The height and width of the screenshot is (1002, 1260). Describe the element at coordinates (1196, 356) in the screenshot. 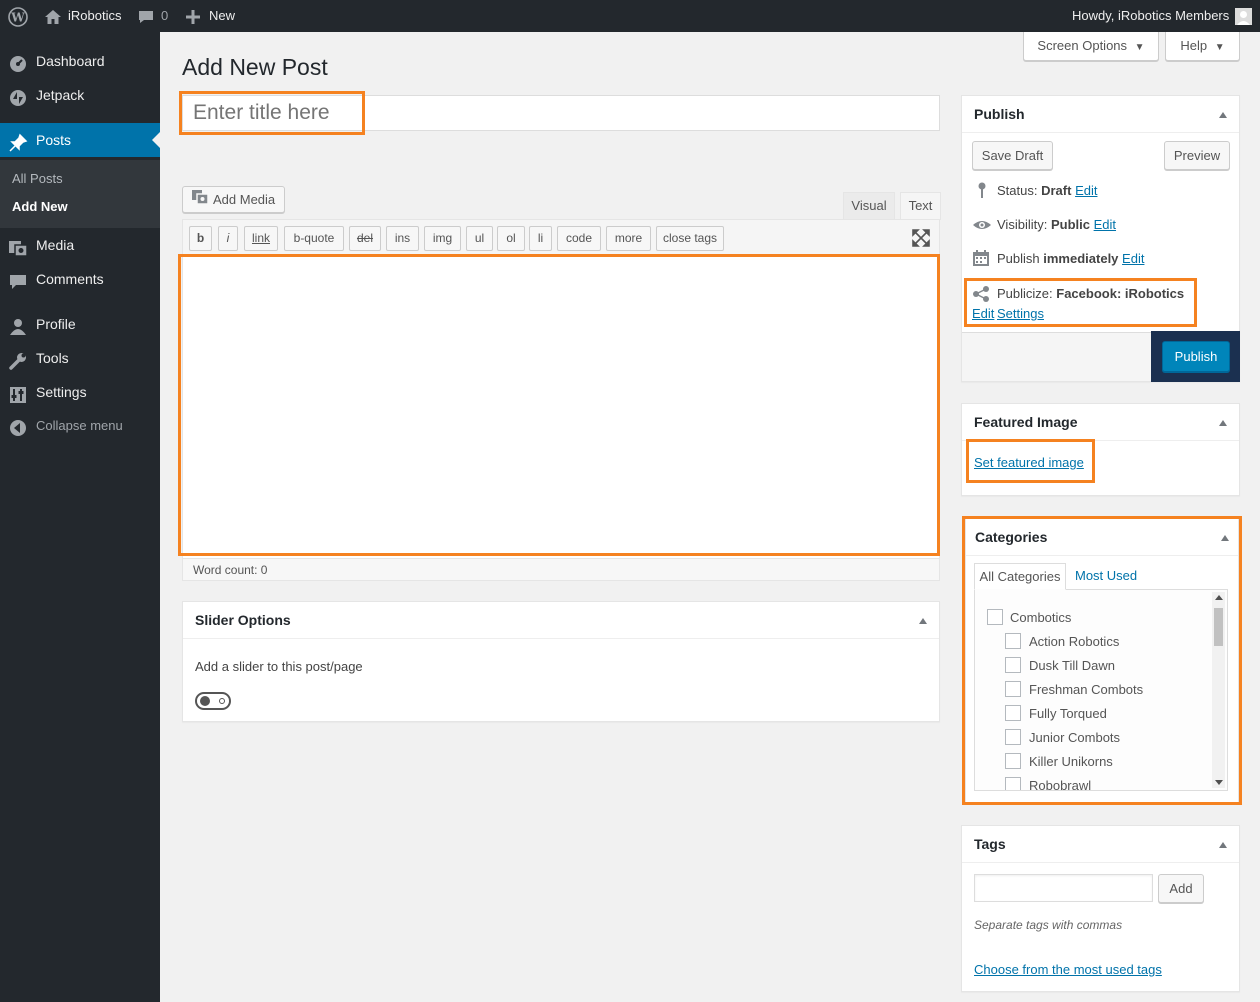

I see `publish-button: Publish` at that location.